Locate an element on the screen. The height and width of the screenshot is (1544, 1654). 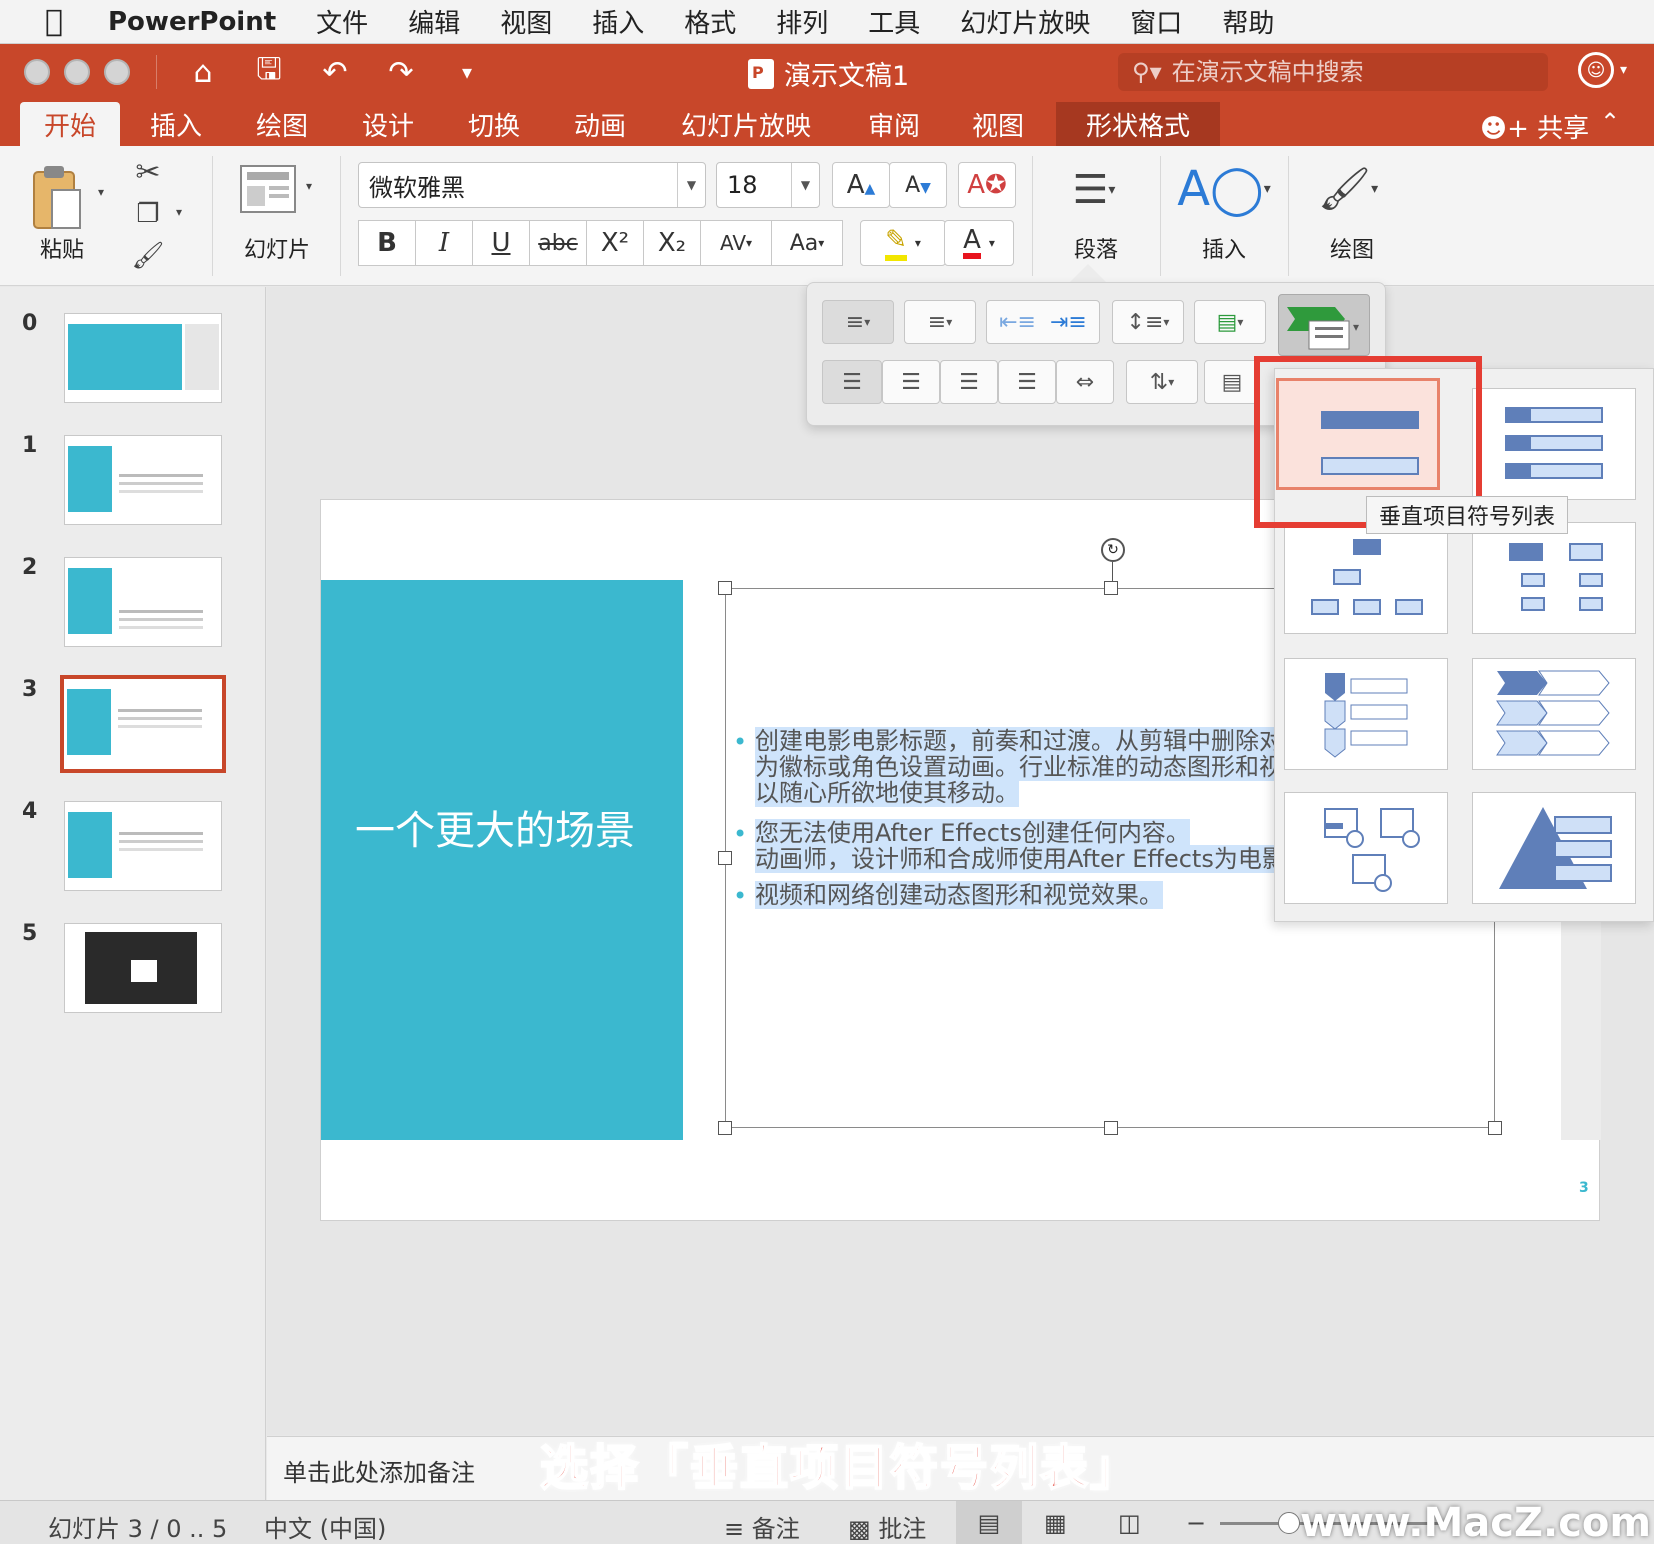
underline-button: U is located at coordinates (501, 243).